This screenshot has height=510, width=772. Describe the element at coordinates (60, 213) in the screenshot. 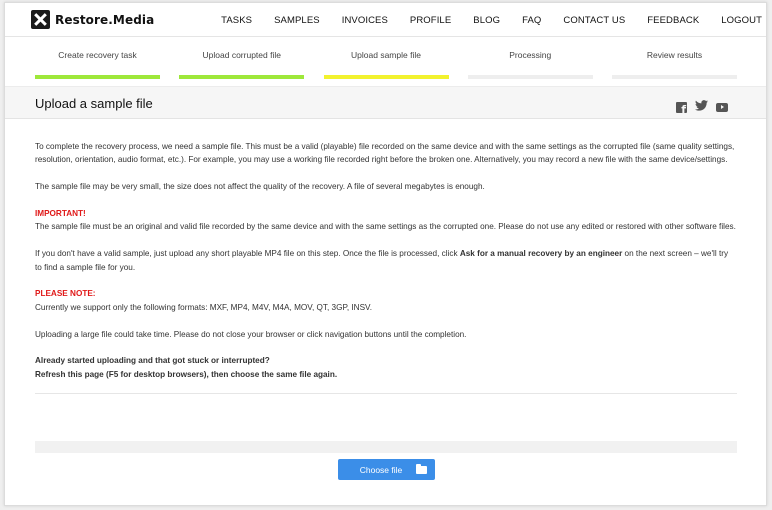

I see `important-label: IMPORTANT!` at that location.